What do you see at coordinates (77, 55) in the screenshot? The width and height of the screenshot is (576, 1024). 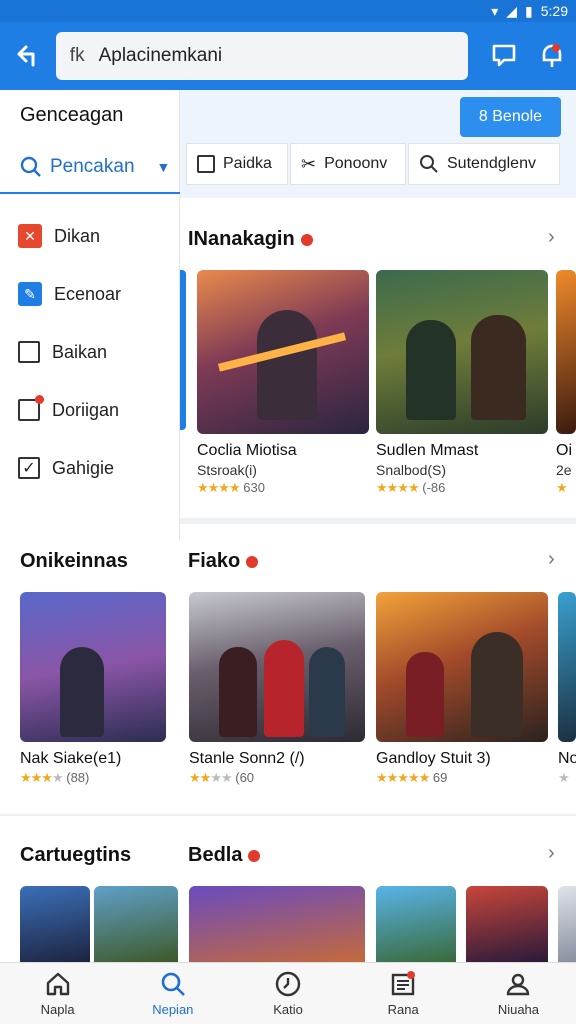 I see `search-prefix: fk` at bounding box center [77, 55].